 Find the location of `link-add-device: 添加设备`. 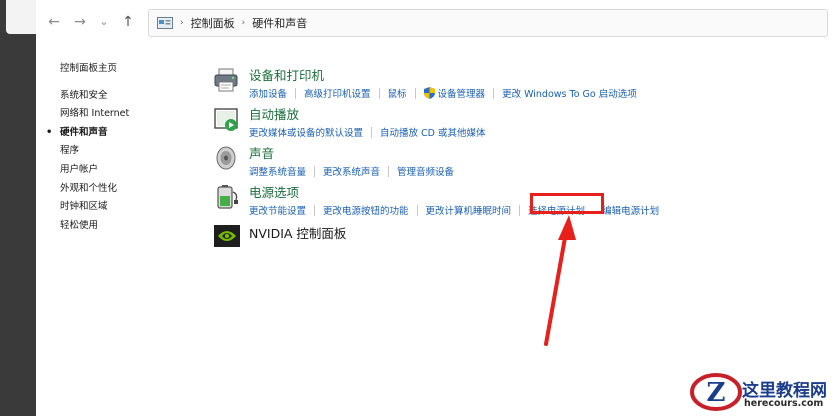

link-add-device: 添加设备 is located at coordinates (268, 93).